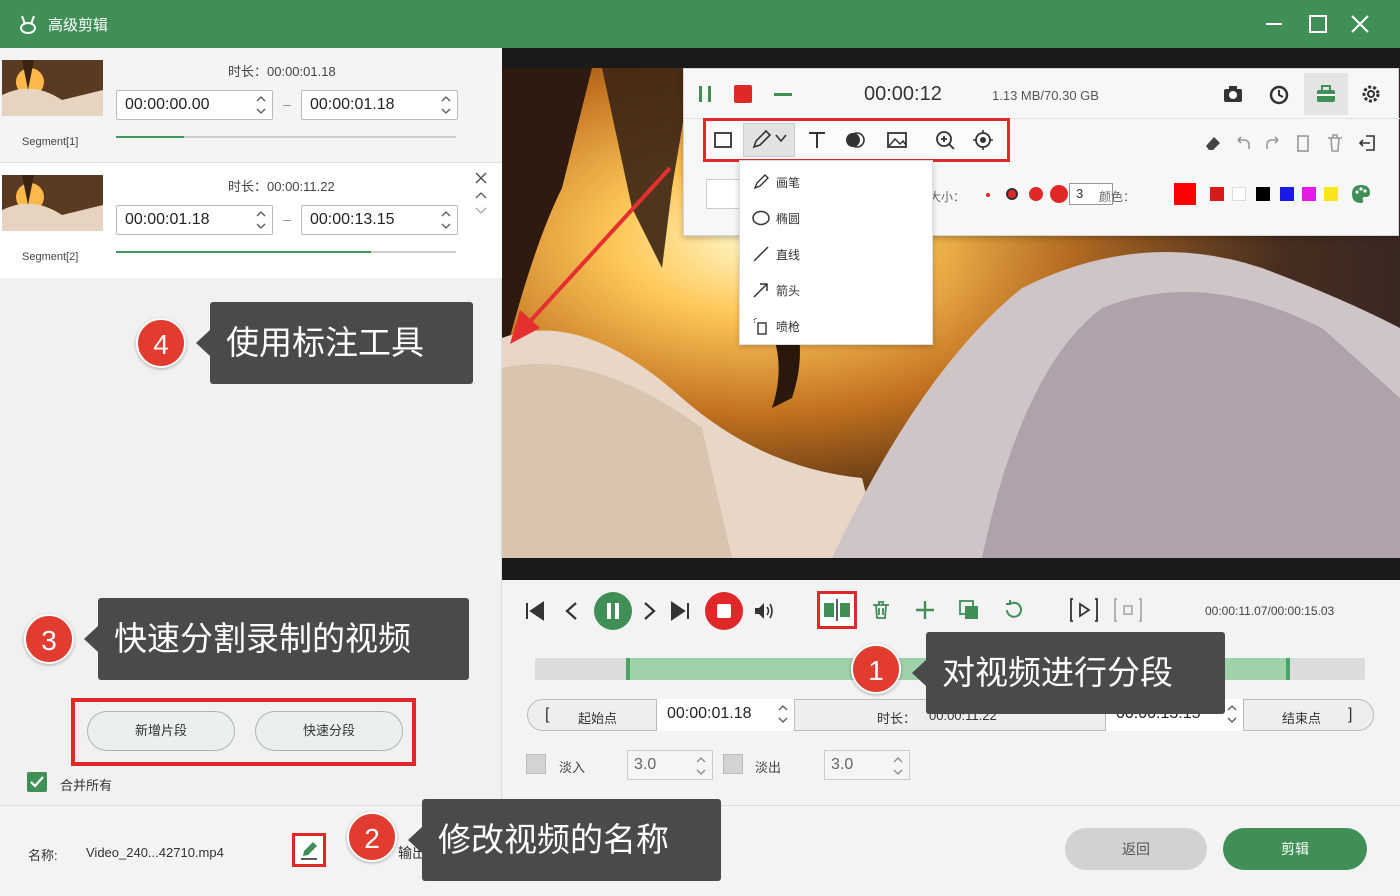  I want to click on previous-frame-icon, so click(572, 611).